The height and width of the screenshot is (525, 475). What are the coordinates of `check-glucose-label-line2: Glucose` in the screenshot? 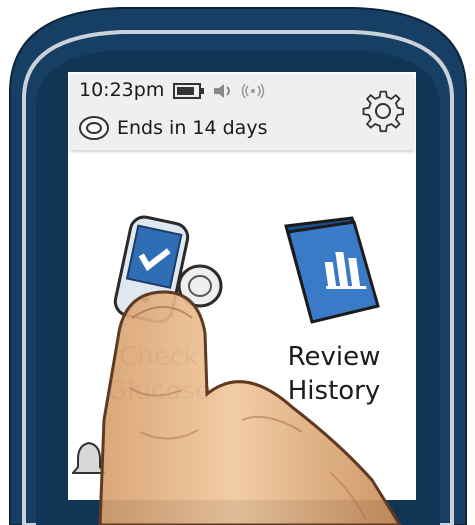 It's located at (159, 391).